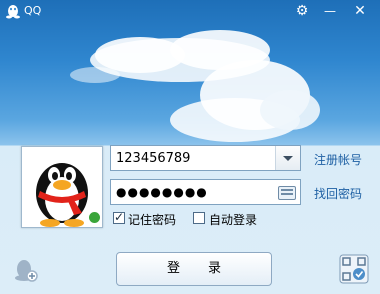 The image size is (380, 294). What do you see at coordinates (233, 219) in the screenshot?
I see `auto-login-label: 自动登录` at bounding box center [233, 219].